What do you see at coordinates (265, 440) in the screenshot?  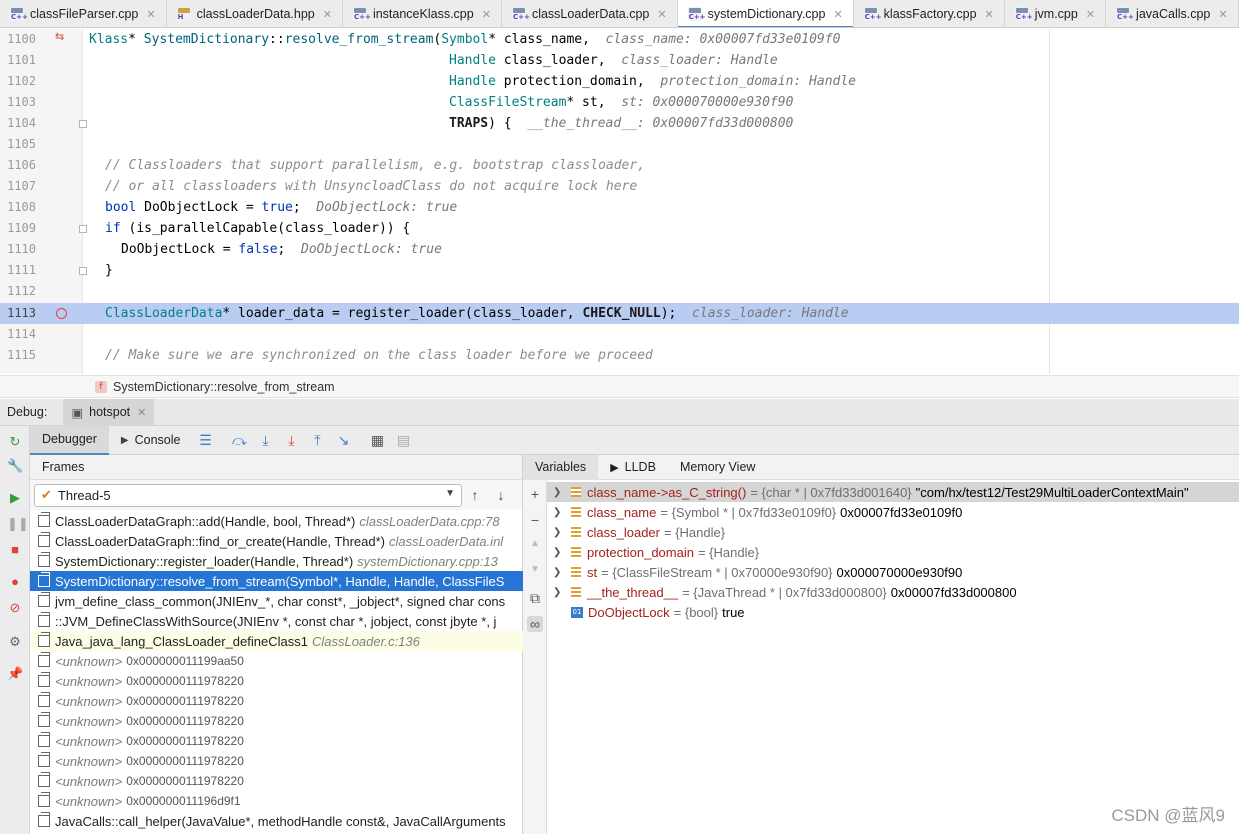 I see `step-into-icon: ⤓` at bounding box center [265, 440].